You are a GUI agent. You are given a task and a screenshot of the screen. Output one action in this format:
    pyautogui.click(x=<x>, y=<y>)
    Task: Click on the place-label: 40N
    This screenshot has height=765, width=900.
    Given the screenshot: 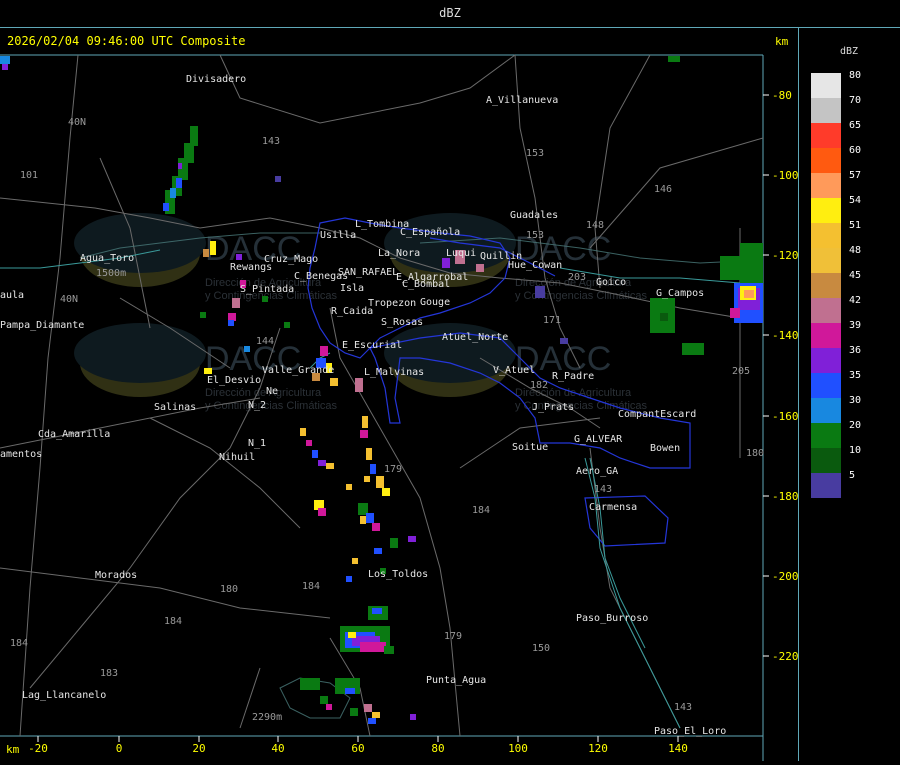 What is the action you would take?
    pyautogui.click(x=77, y=122)
    